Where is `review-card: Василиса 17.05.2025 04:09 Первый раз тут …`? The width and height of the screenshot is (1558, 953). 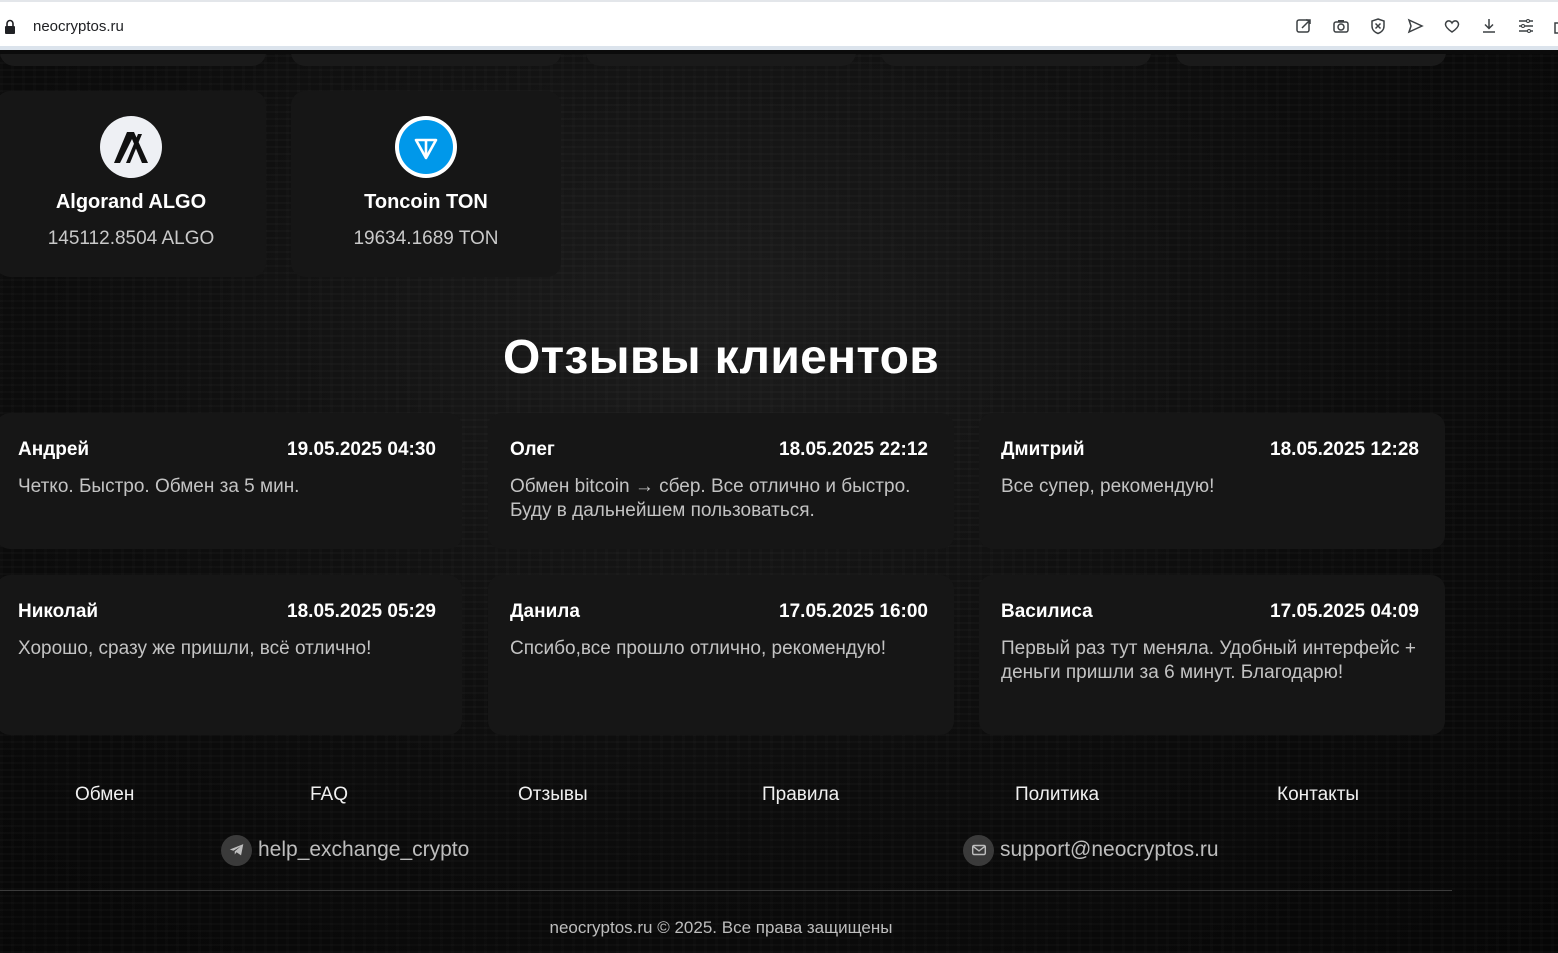 review-card: Василиса 17.05.2025 04:09 Первый раз тут … is located at coordinates (1212, 655).